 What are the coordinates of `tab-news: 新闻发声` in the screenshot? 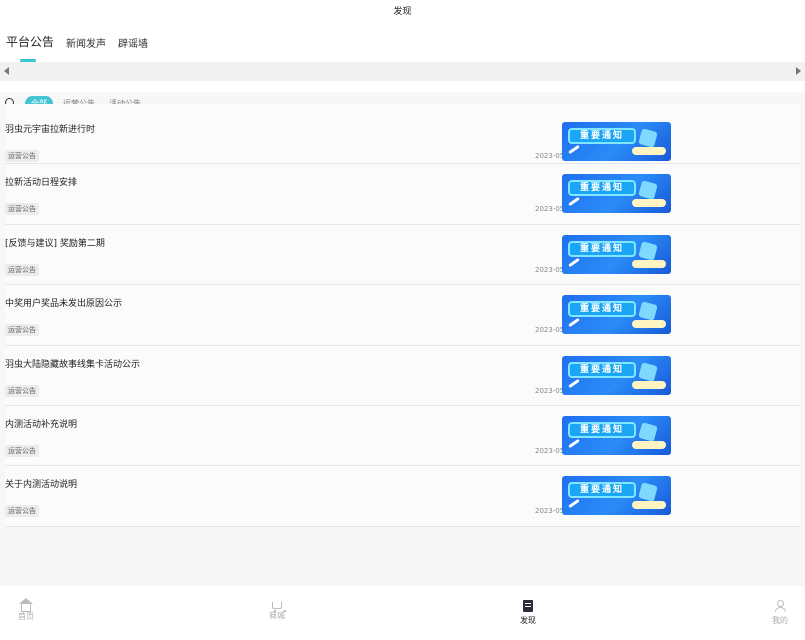 It's located at (86, 39).